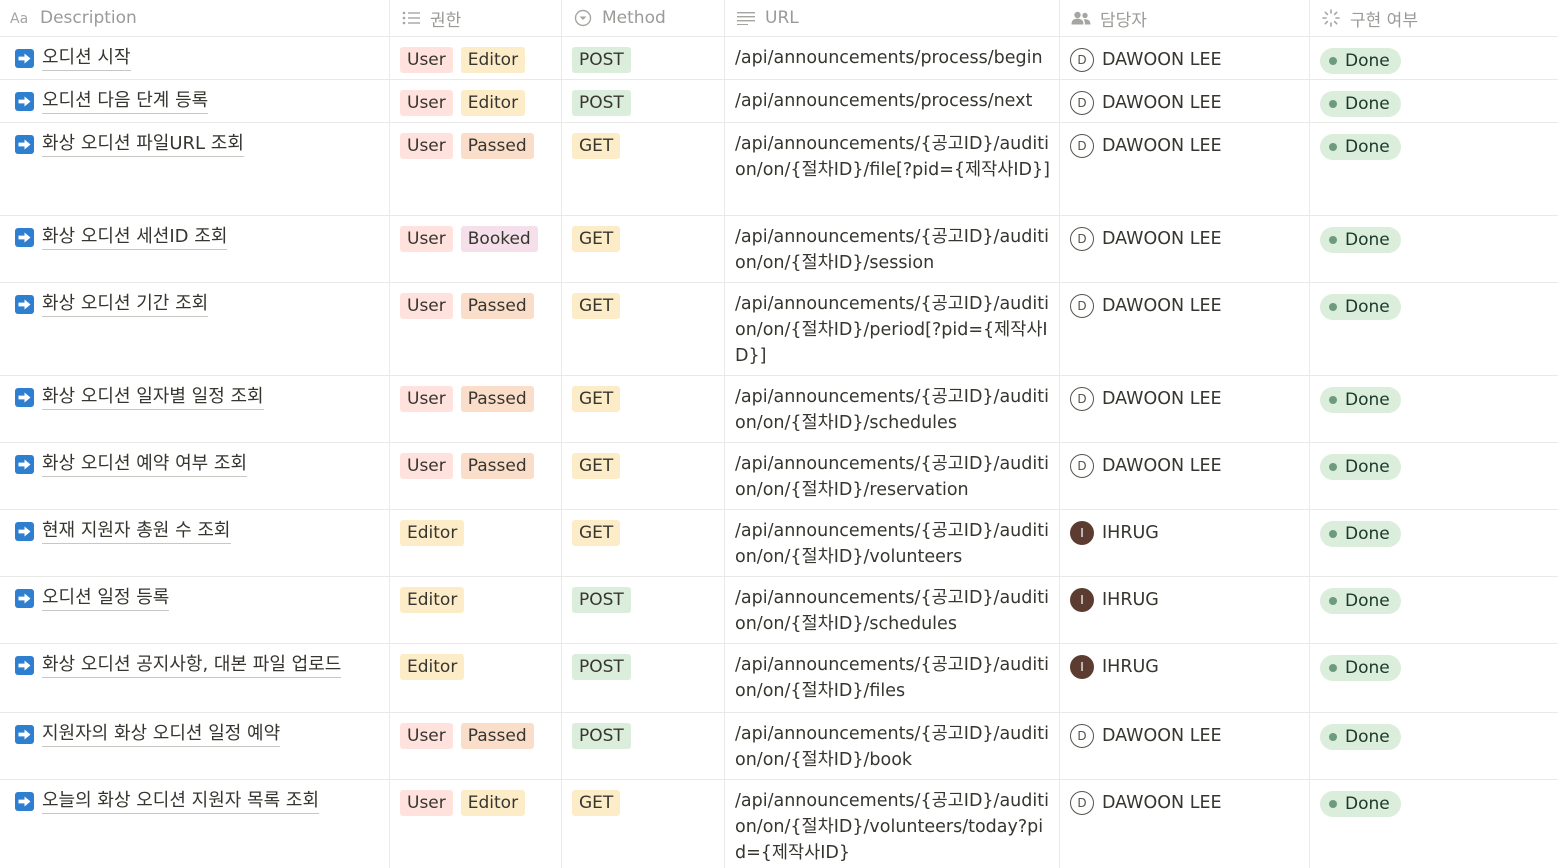 This screenshot has height=868, width=1558. I want to click on description-cell: 화상 오디션 일자별 일정 조회, so click(195, 409).